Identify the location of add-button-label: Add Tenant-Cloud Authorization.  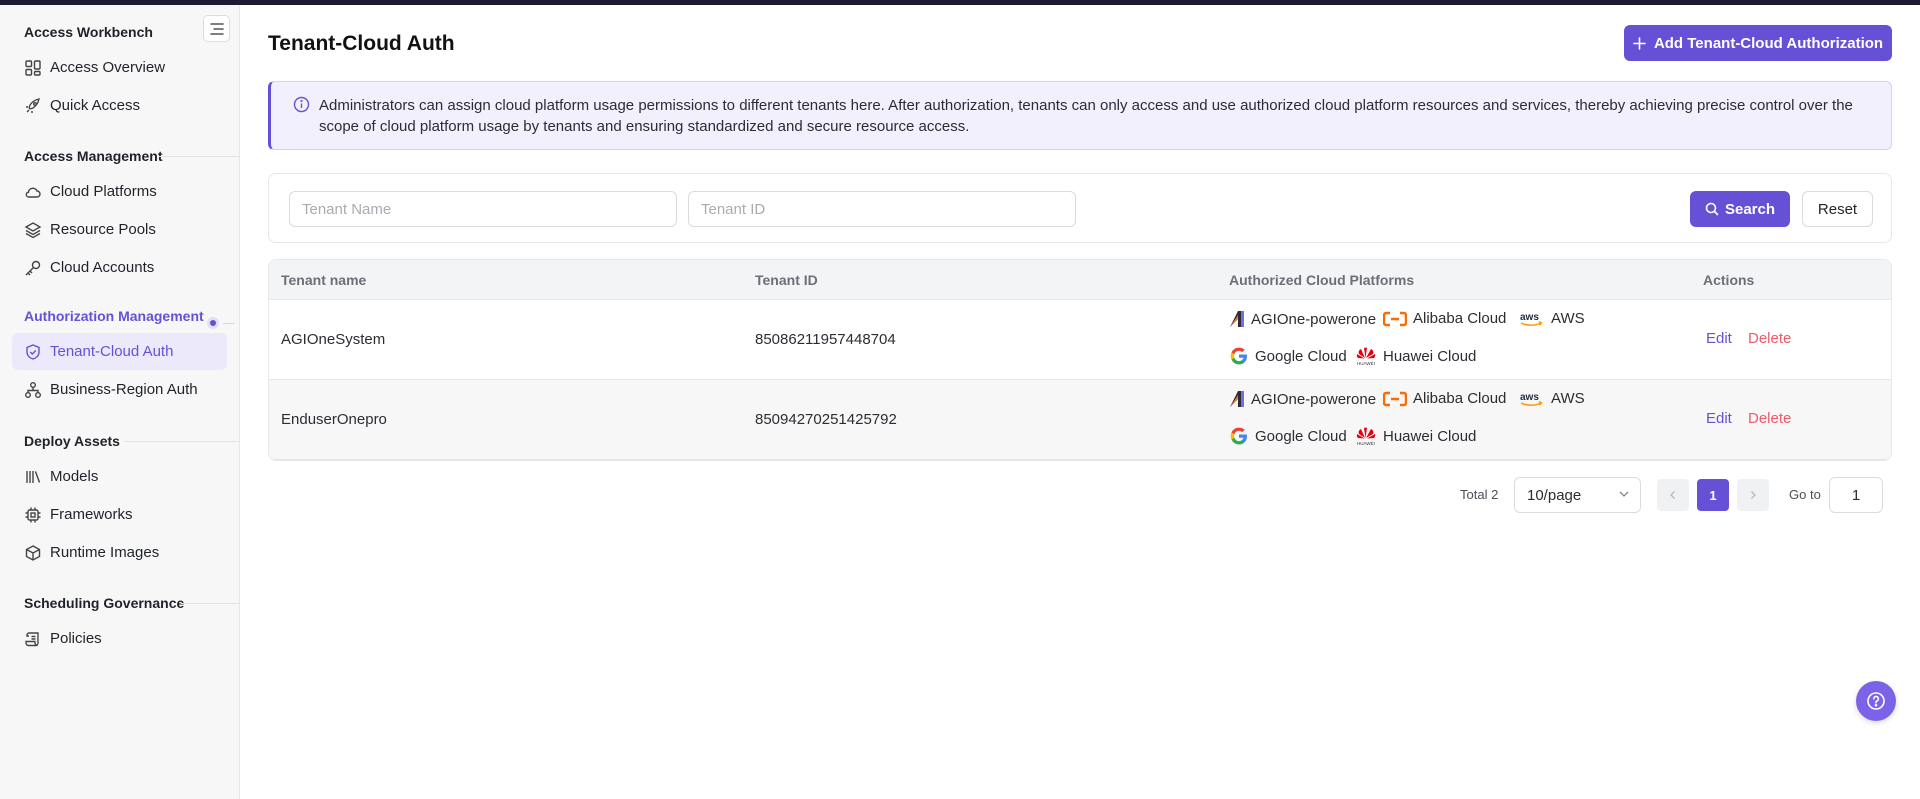
(1768, 43).